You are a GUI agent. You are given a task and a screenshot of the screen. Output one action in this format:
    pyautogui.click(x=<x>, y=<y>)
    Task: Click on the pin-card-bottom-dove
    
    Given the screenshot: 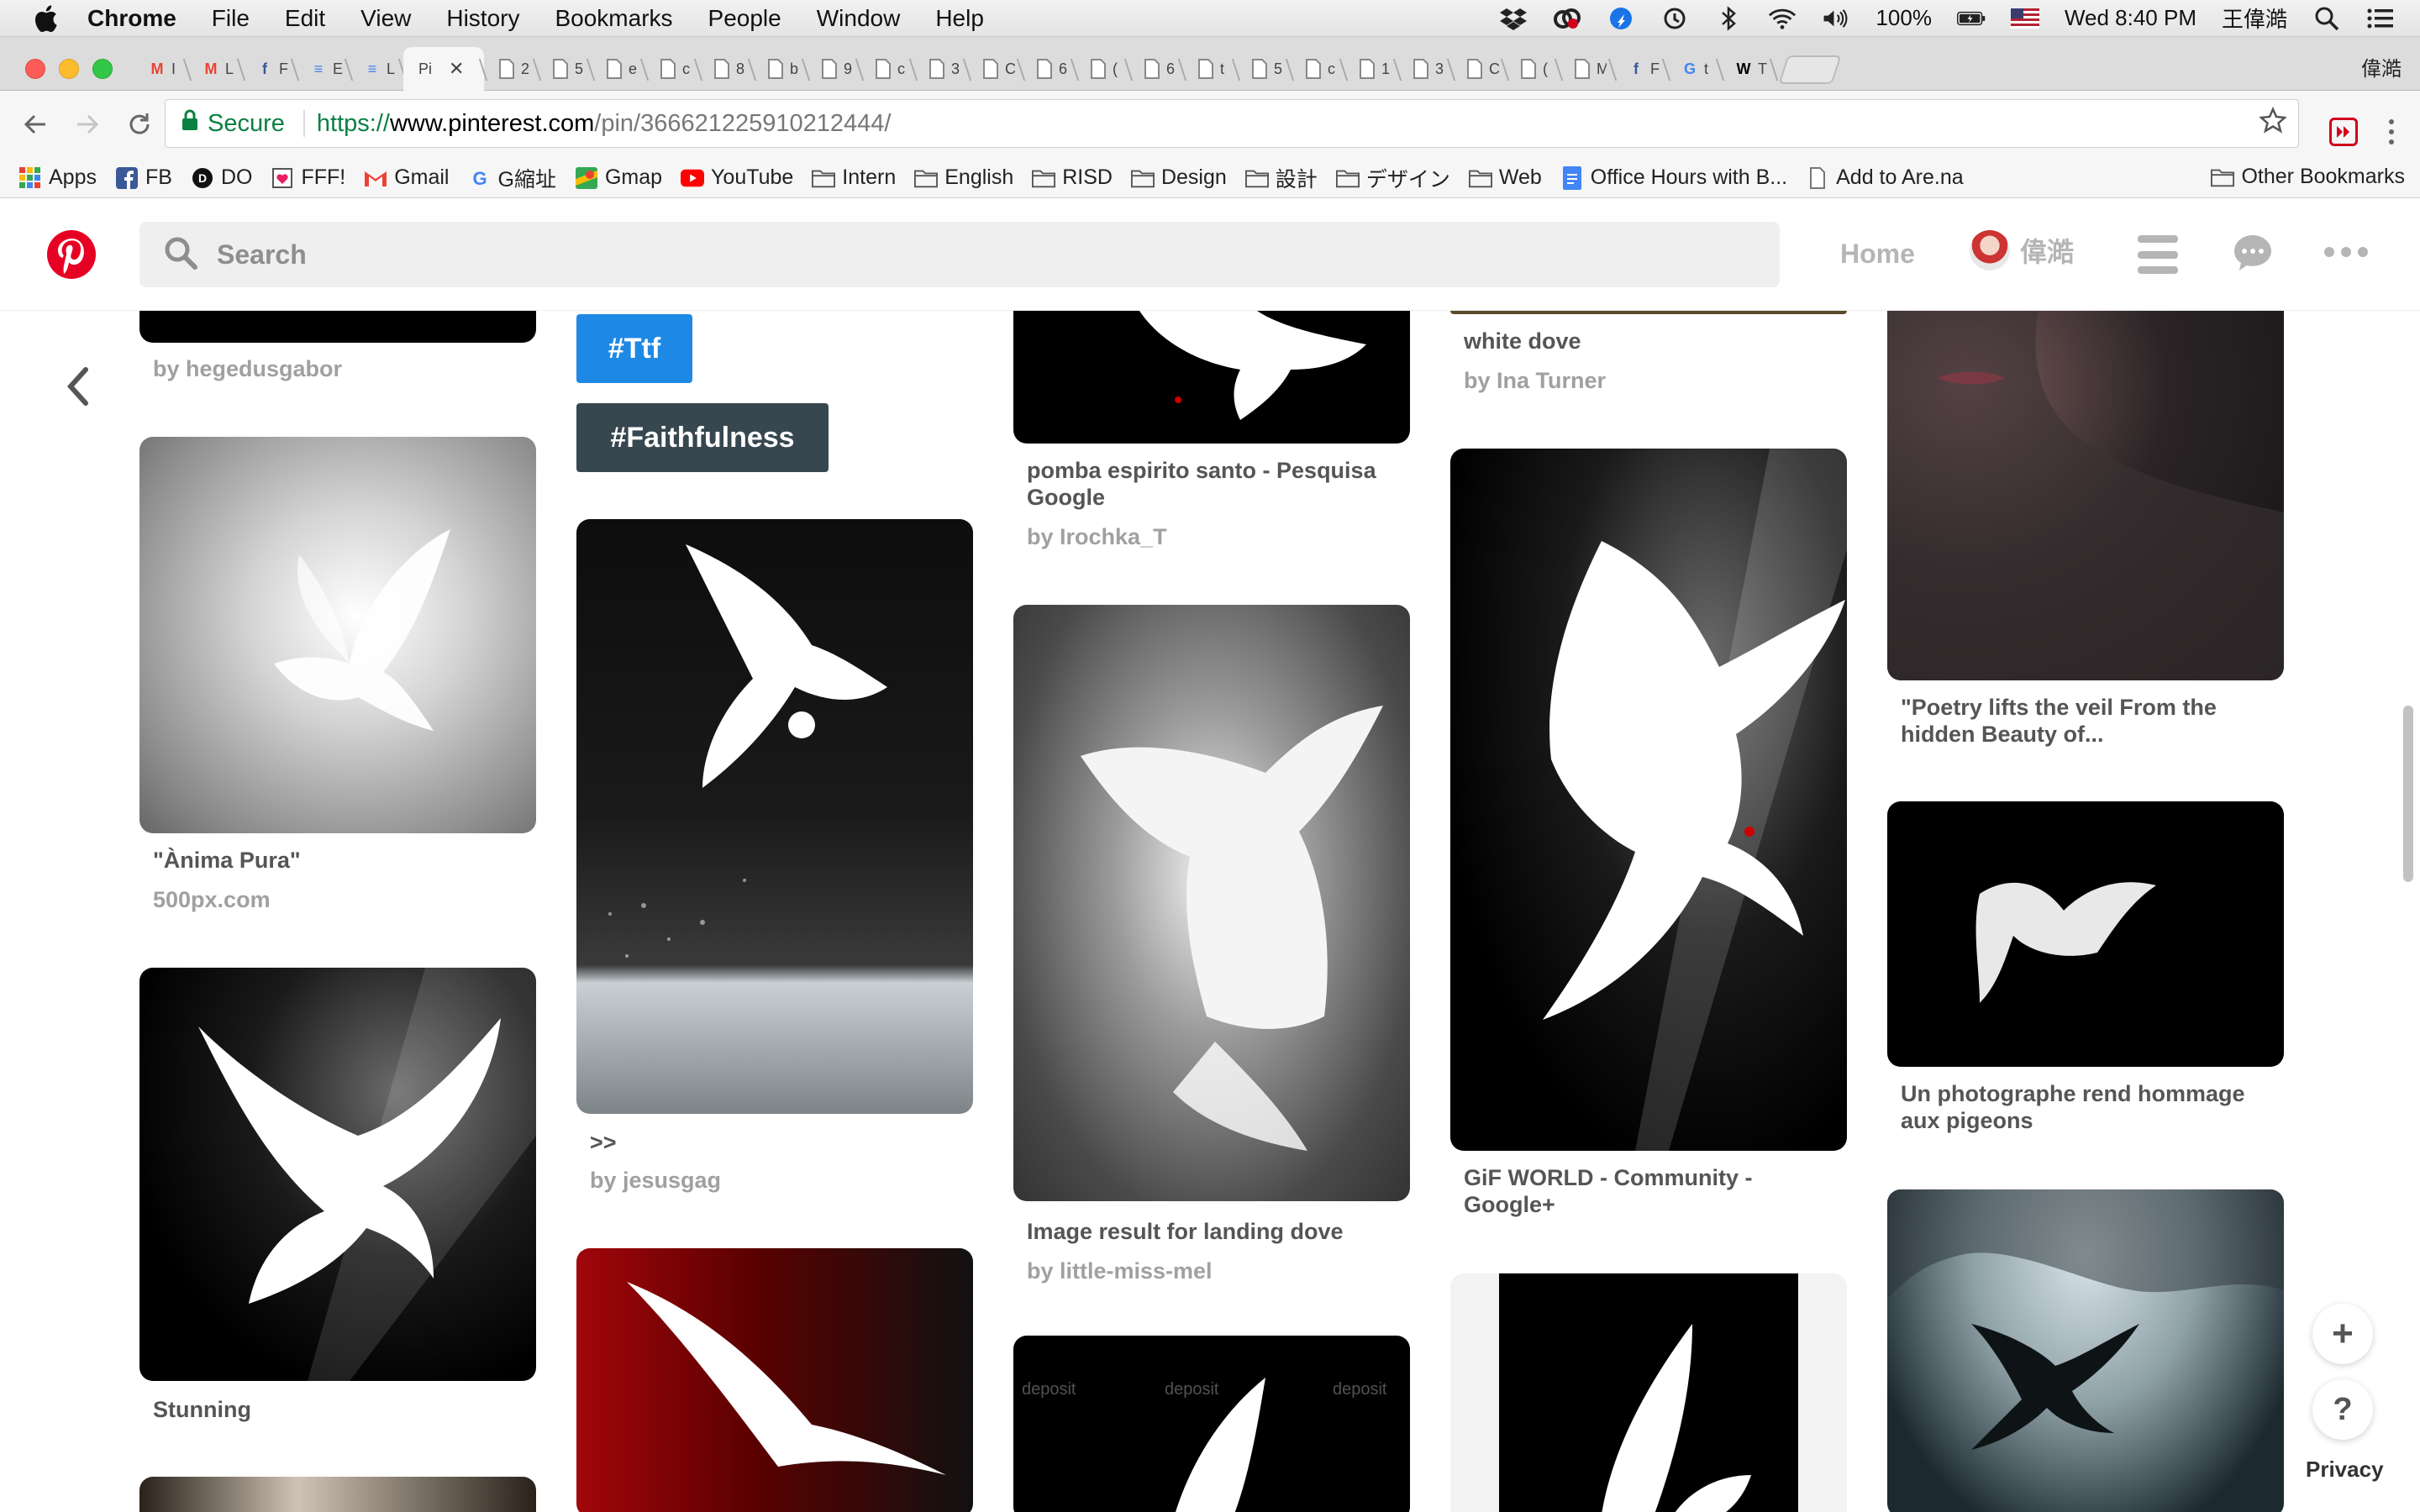 What is the action you would take?
    pyautogui.click(x=1649, y=1392)
    